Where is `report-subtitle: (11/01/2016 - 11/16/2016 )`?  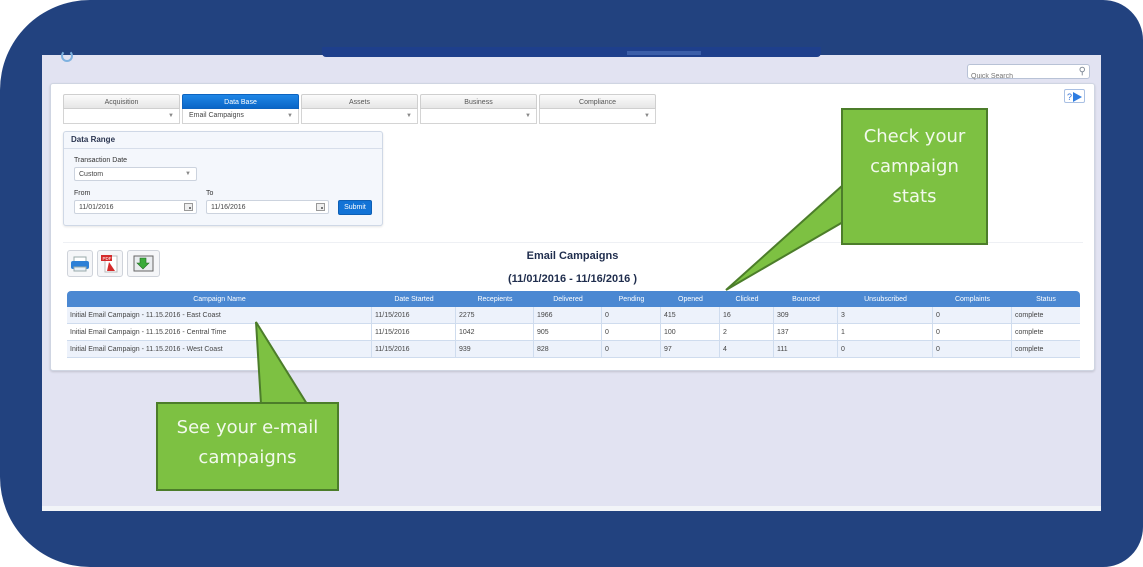
report-subtitle: (11/01/2016 - 11/16/2016 ) is located at coordinates (572, 279).